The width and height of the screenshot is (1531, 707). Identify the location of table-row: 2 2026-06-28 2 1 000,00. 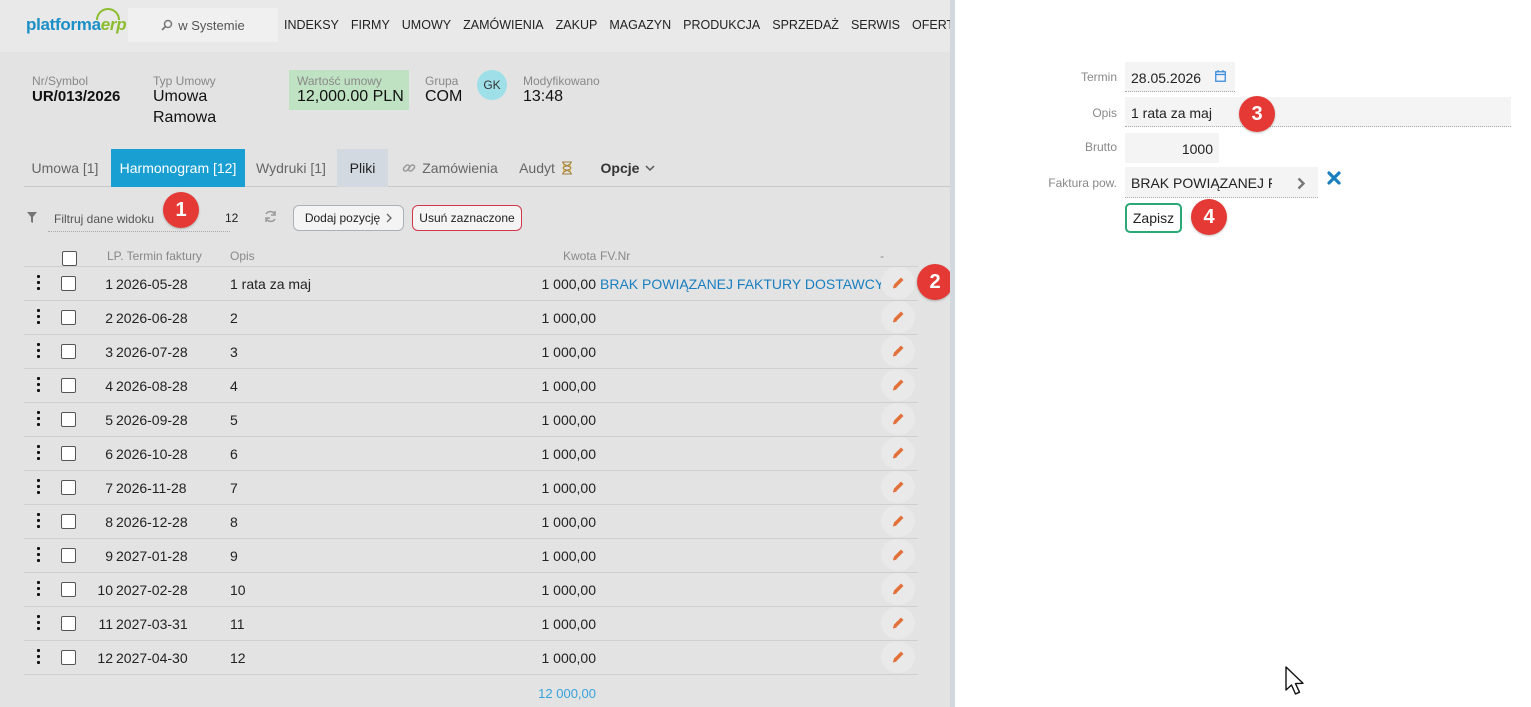
(471, 318).